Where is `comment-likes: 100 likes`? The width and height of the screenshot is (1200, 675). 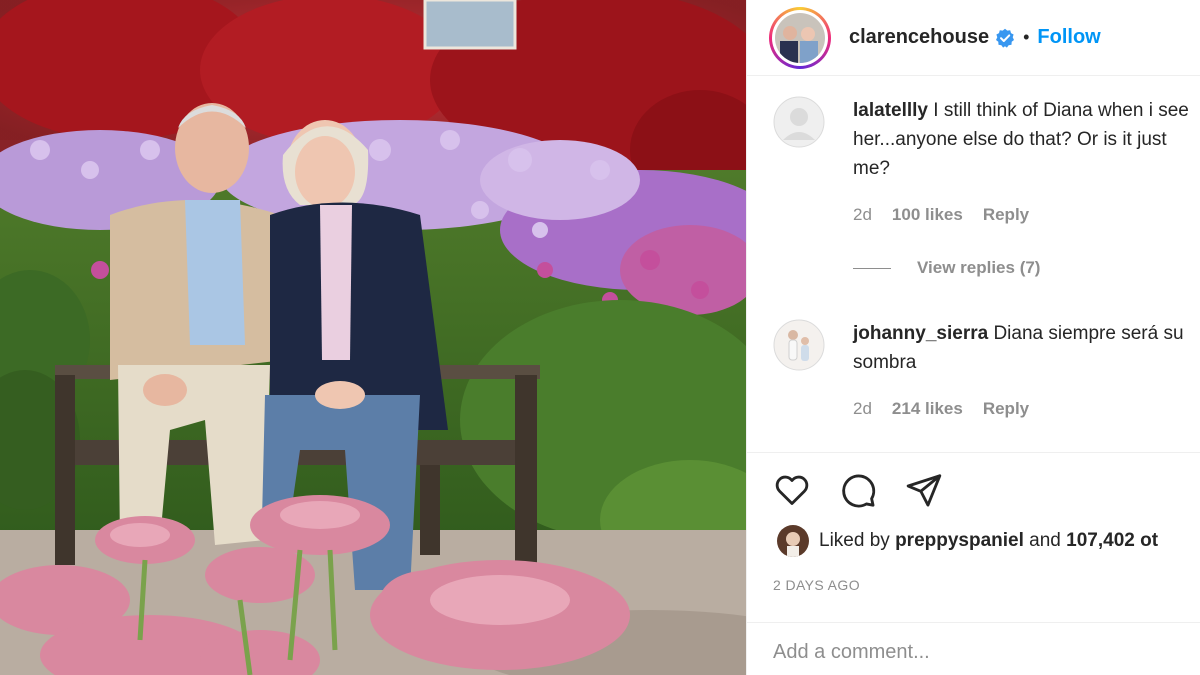
comment-likes: 100 likes is located at coordinates (927, 215).